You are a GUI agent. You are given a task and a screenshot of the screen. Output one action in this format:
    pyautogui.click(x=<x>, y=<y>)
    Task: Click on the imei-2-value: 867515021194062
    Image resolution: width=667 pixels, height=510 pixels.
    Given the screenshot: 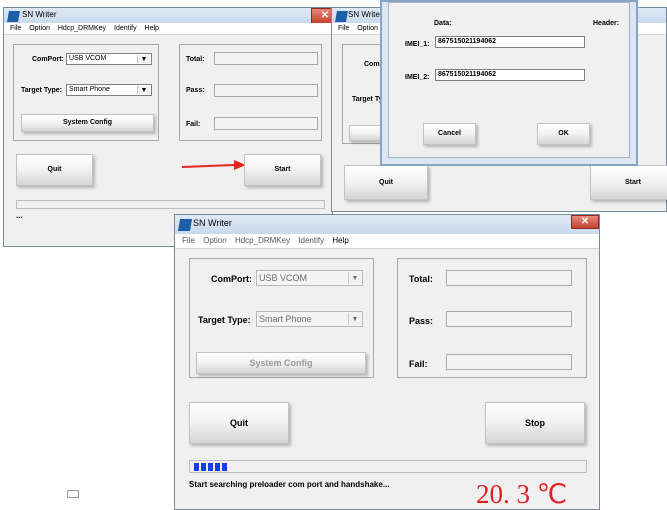 What is the action you would take?
    pyautogui.click(x=467, y=74)
    